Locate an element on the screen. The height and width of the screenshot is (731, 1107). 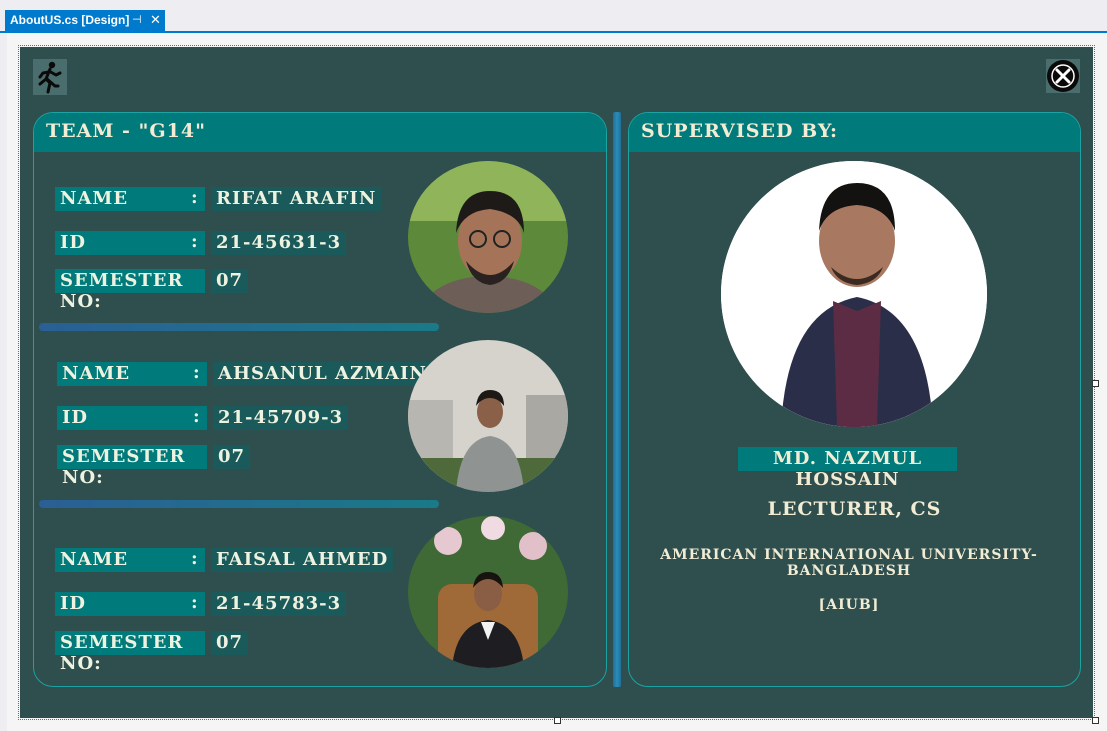
name-value: AHSANUL AZMAIN is located at coordinates (322, 374).